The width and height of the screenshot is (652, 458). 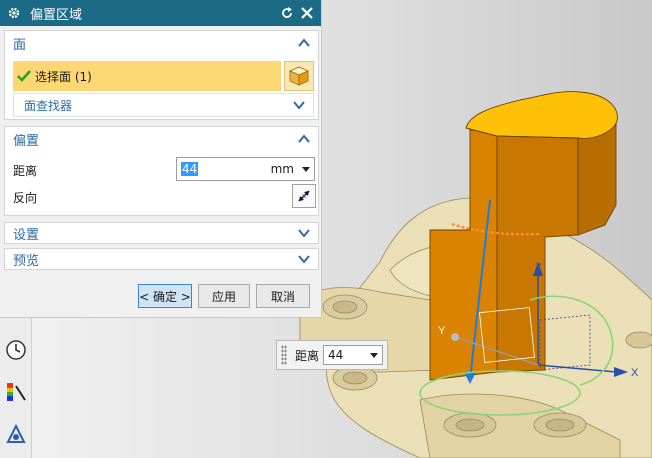 I want to click on select-face-label: 选择面 (1), so click(x=63, y=76).